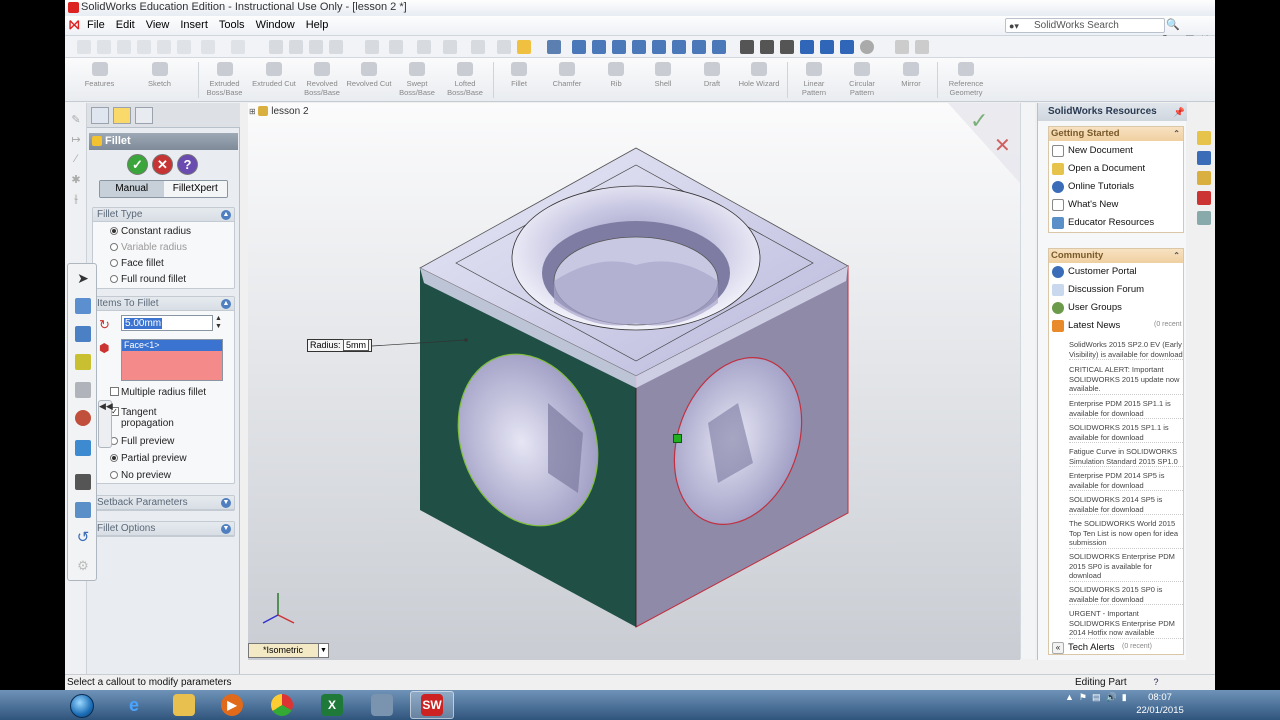 This screenshot has width=1280, height=720. What do you see at coordinates (1069, 697) in the screenshot?
I see `tray-arrow-icon: ▲` at bounding box center [1069, 697].